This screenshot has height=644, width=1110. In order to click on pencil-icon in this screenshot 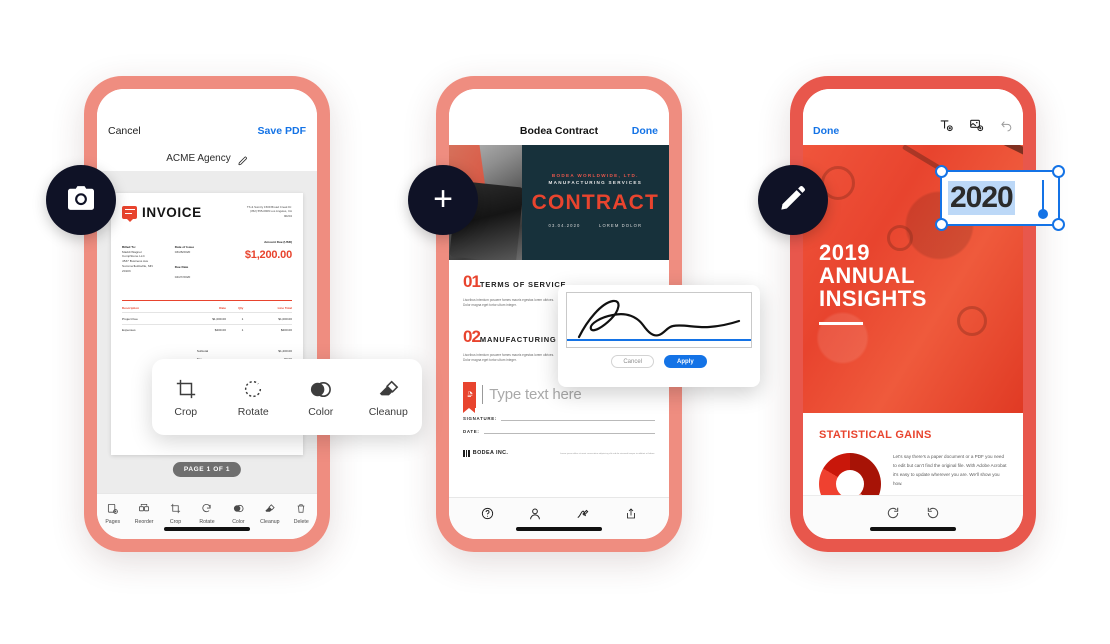, I will do `click(243, 159)`.